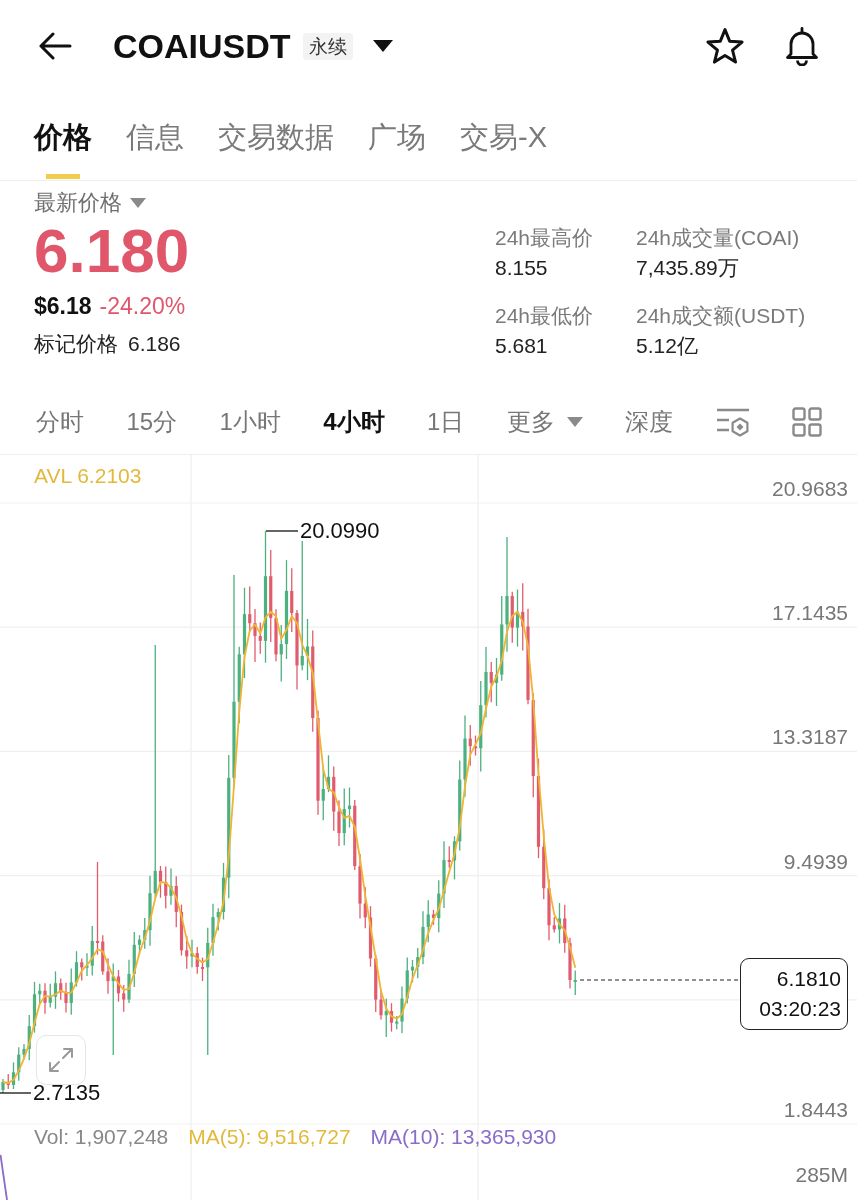 This screenshot has width=857, height=1200. What do you see at coordinates (354, 421) in the screenshot?
I see `interval-tab: 4小时` at bounding box center [354, 421].